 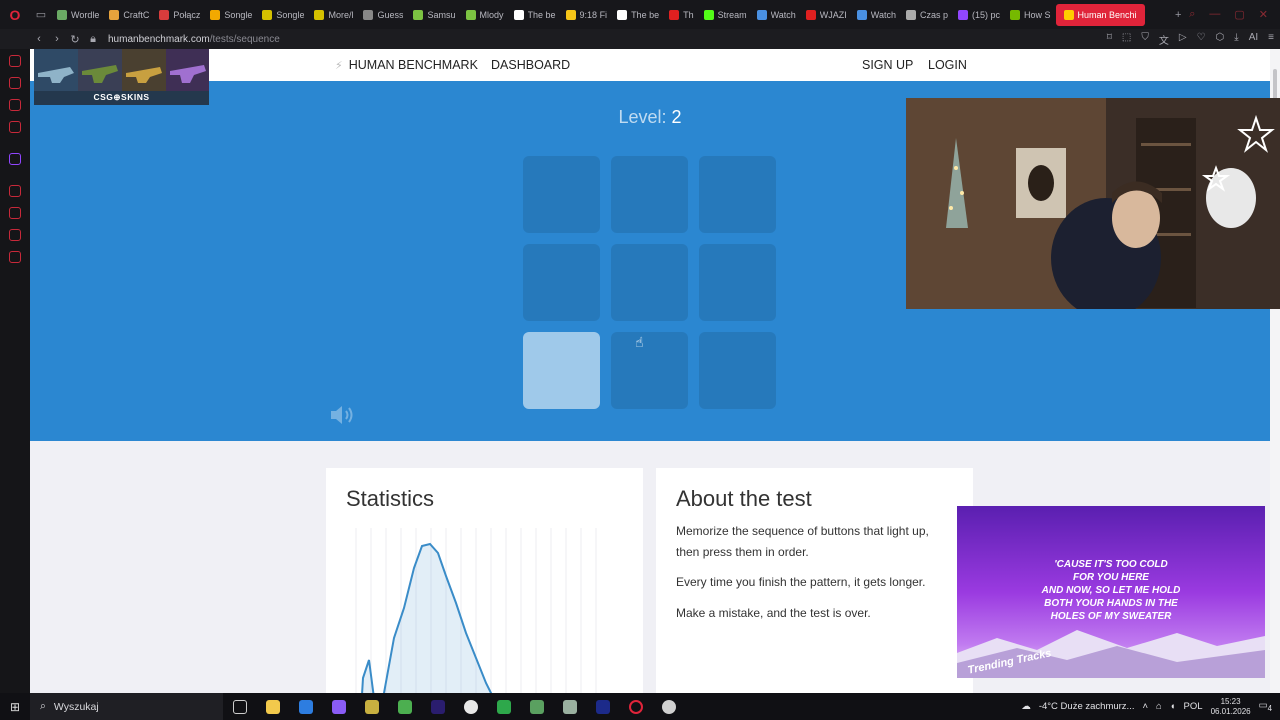 What do you see at coordinates (593, 14) in the screenshot?
I see `tab-label: 9:18 Fi` at bounding box center [593, 14].